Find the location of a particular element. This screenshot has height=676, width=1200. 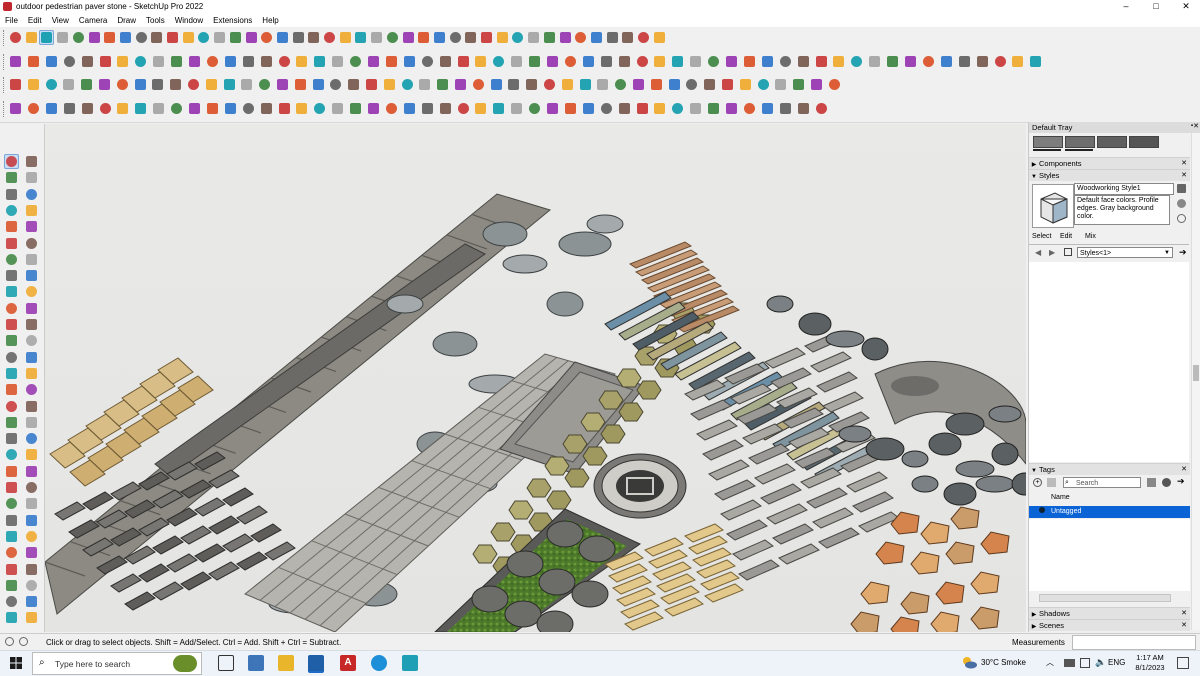

visibility-icon is located at coordinates (1042, 510).